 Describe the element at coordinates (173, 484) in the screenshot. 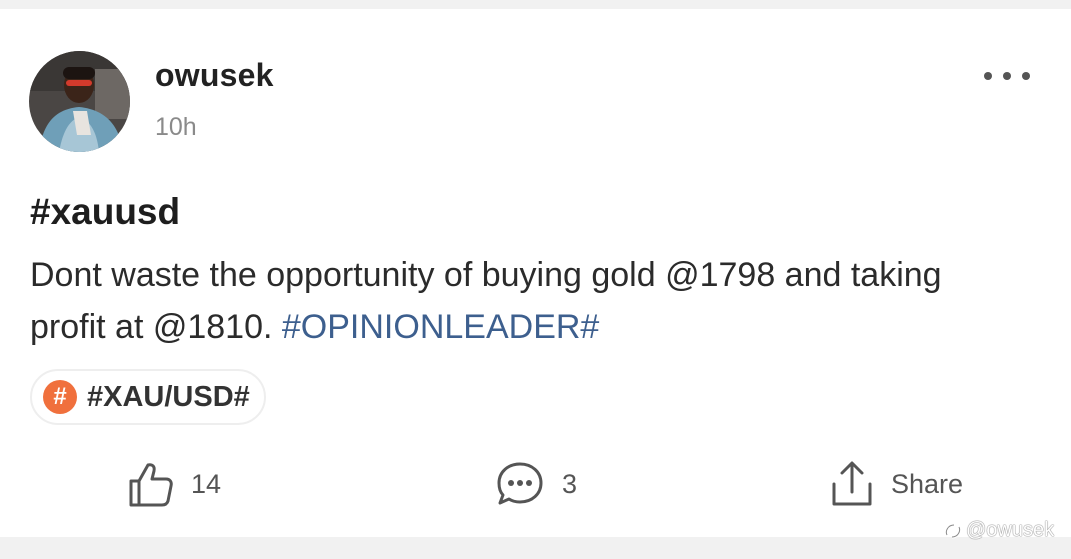

I see `like-button: 14` at that location.